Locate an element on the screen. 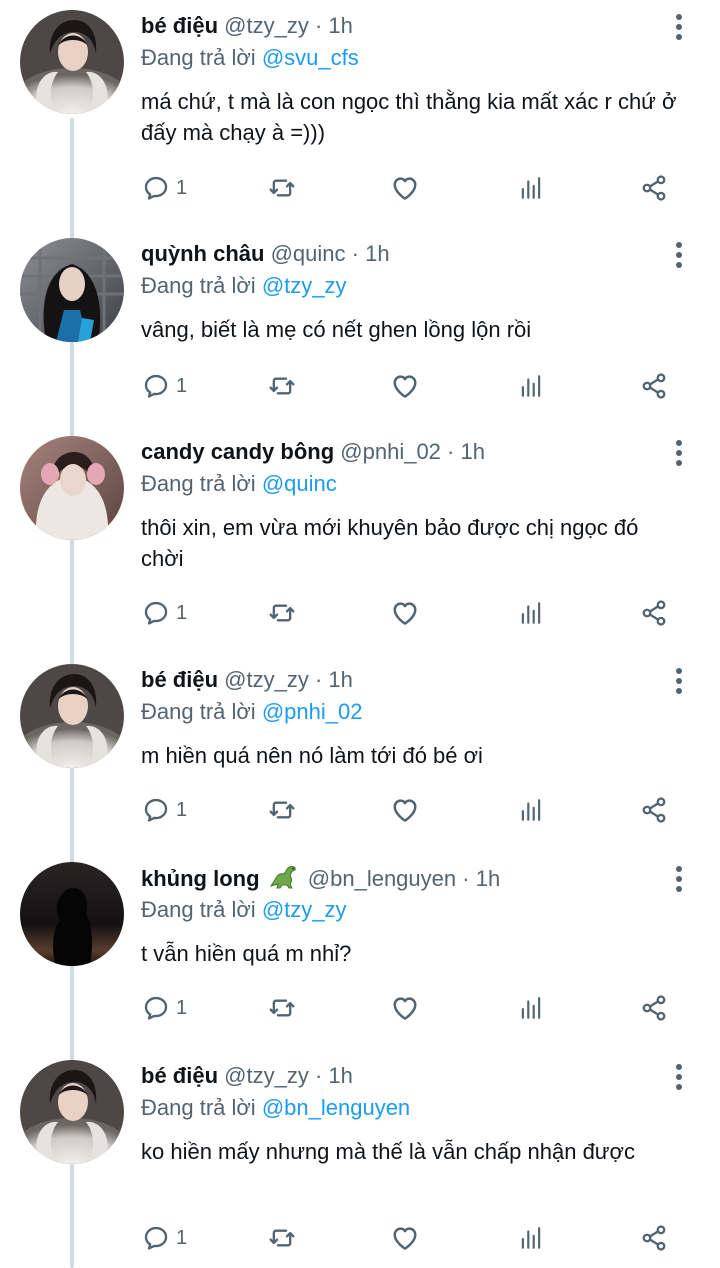 The width and height of the screenshot is (720, 1268). reply-context: Đang trả lời @svu_cfs is located at coordinates (250, 58).